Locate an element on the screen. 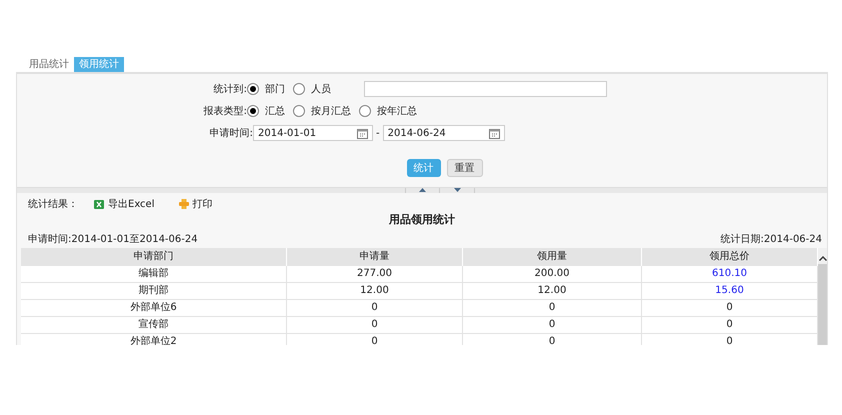  table-cell: 期刊部 is located at coordinates (154, 290).